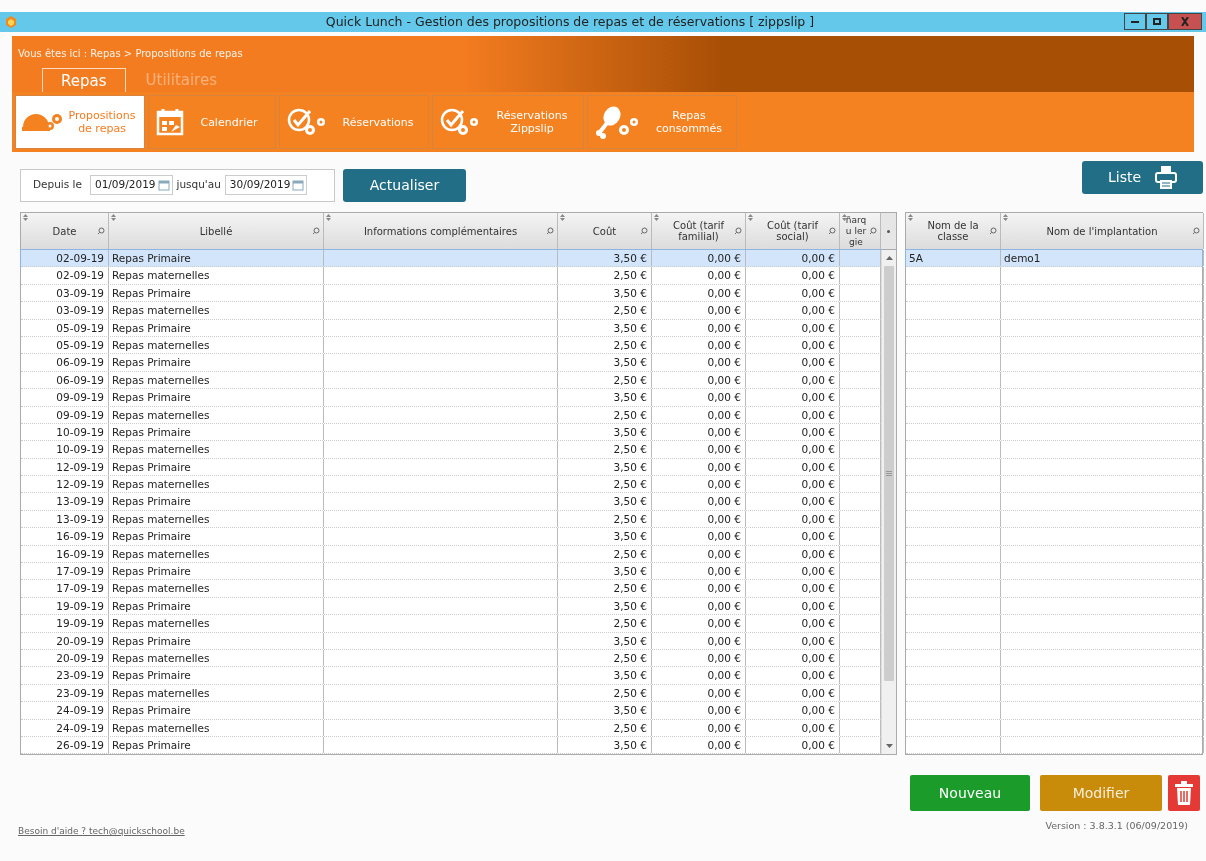  Describe the element at coordinates (953, 231) in the screenshot. I see `column-header: Nom de la classe` at that location.